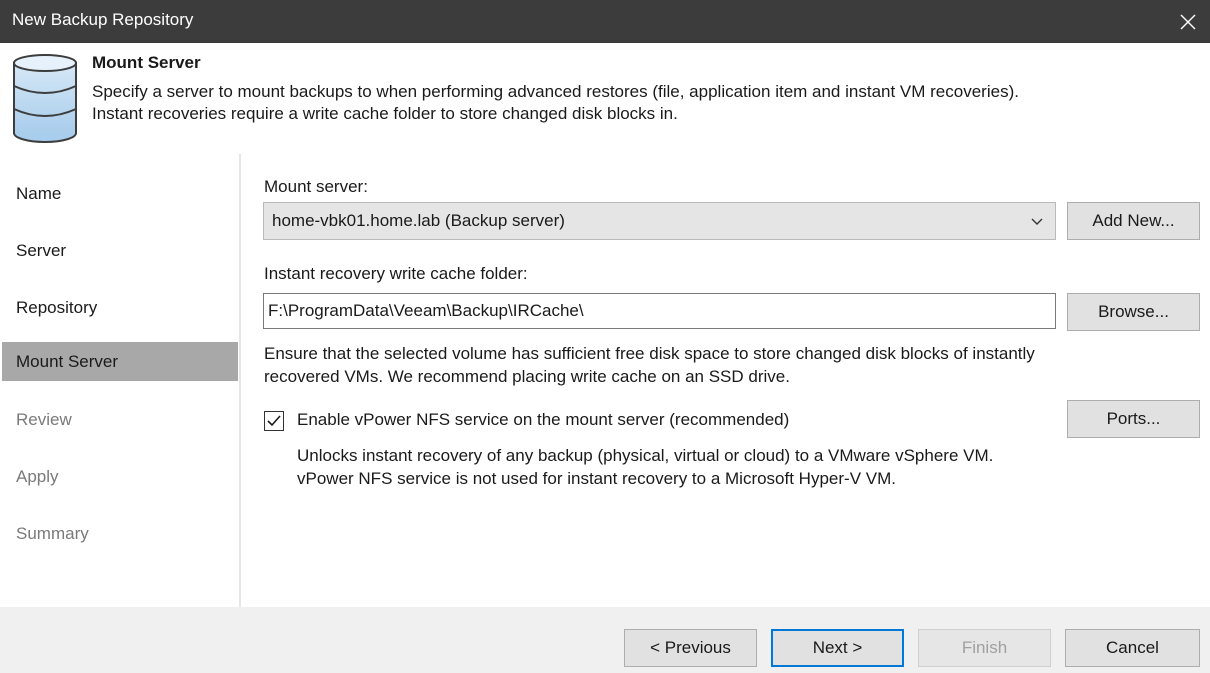  I want to click on mount-server-label: Mount server:, so click(316, 186).